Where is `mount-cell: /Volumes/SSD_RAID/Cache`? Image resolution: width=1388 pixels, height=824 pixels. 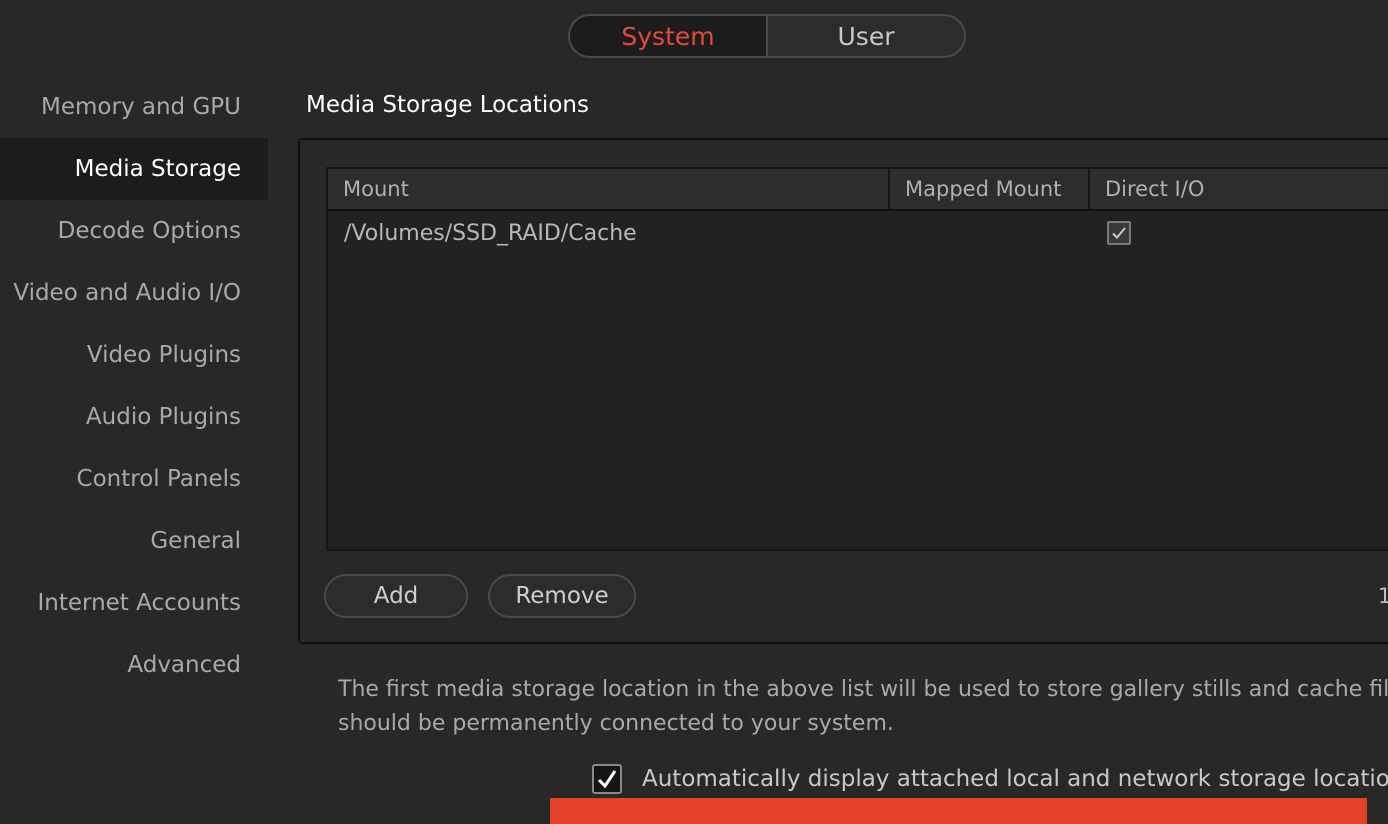 mount-cell: /Volumes/SSD_RAID/Cache is located at coordinates (490, 233).